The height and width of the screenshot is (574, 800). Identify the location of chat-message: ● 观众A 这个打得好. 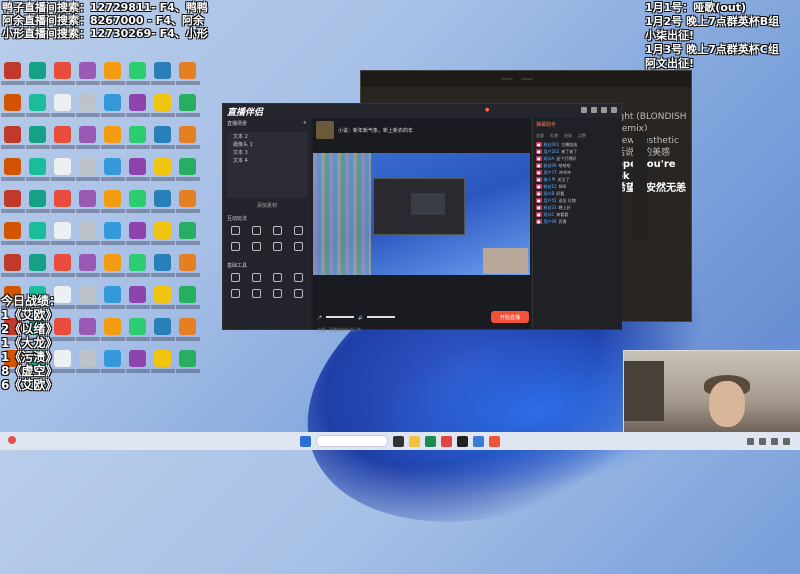
(577, 158).